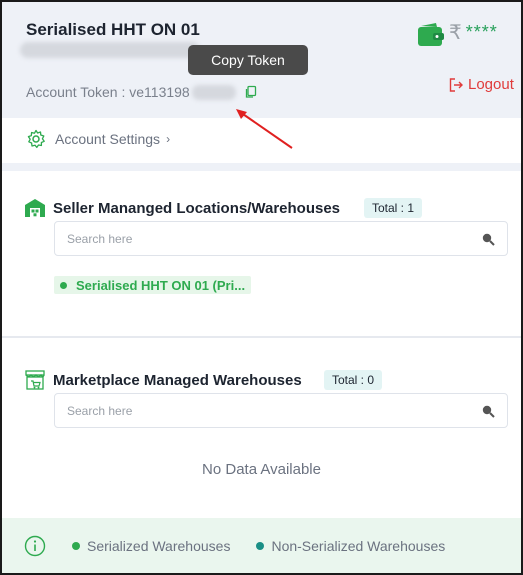 This screenshot has height=575, width=523. I want to click on redacted-token-suffix, so click(213, 92).